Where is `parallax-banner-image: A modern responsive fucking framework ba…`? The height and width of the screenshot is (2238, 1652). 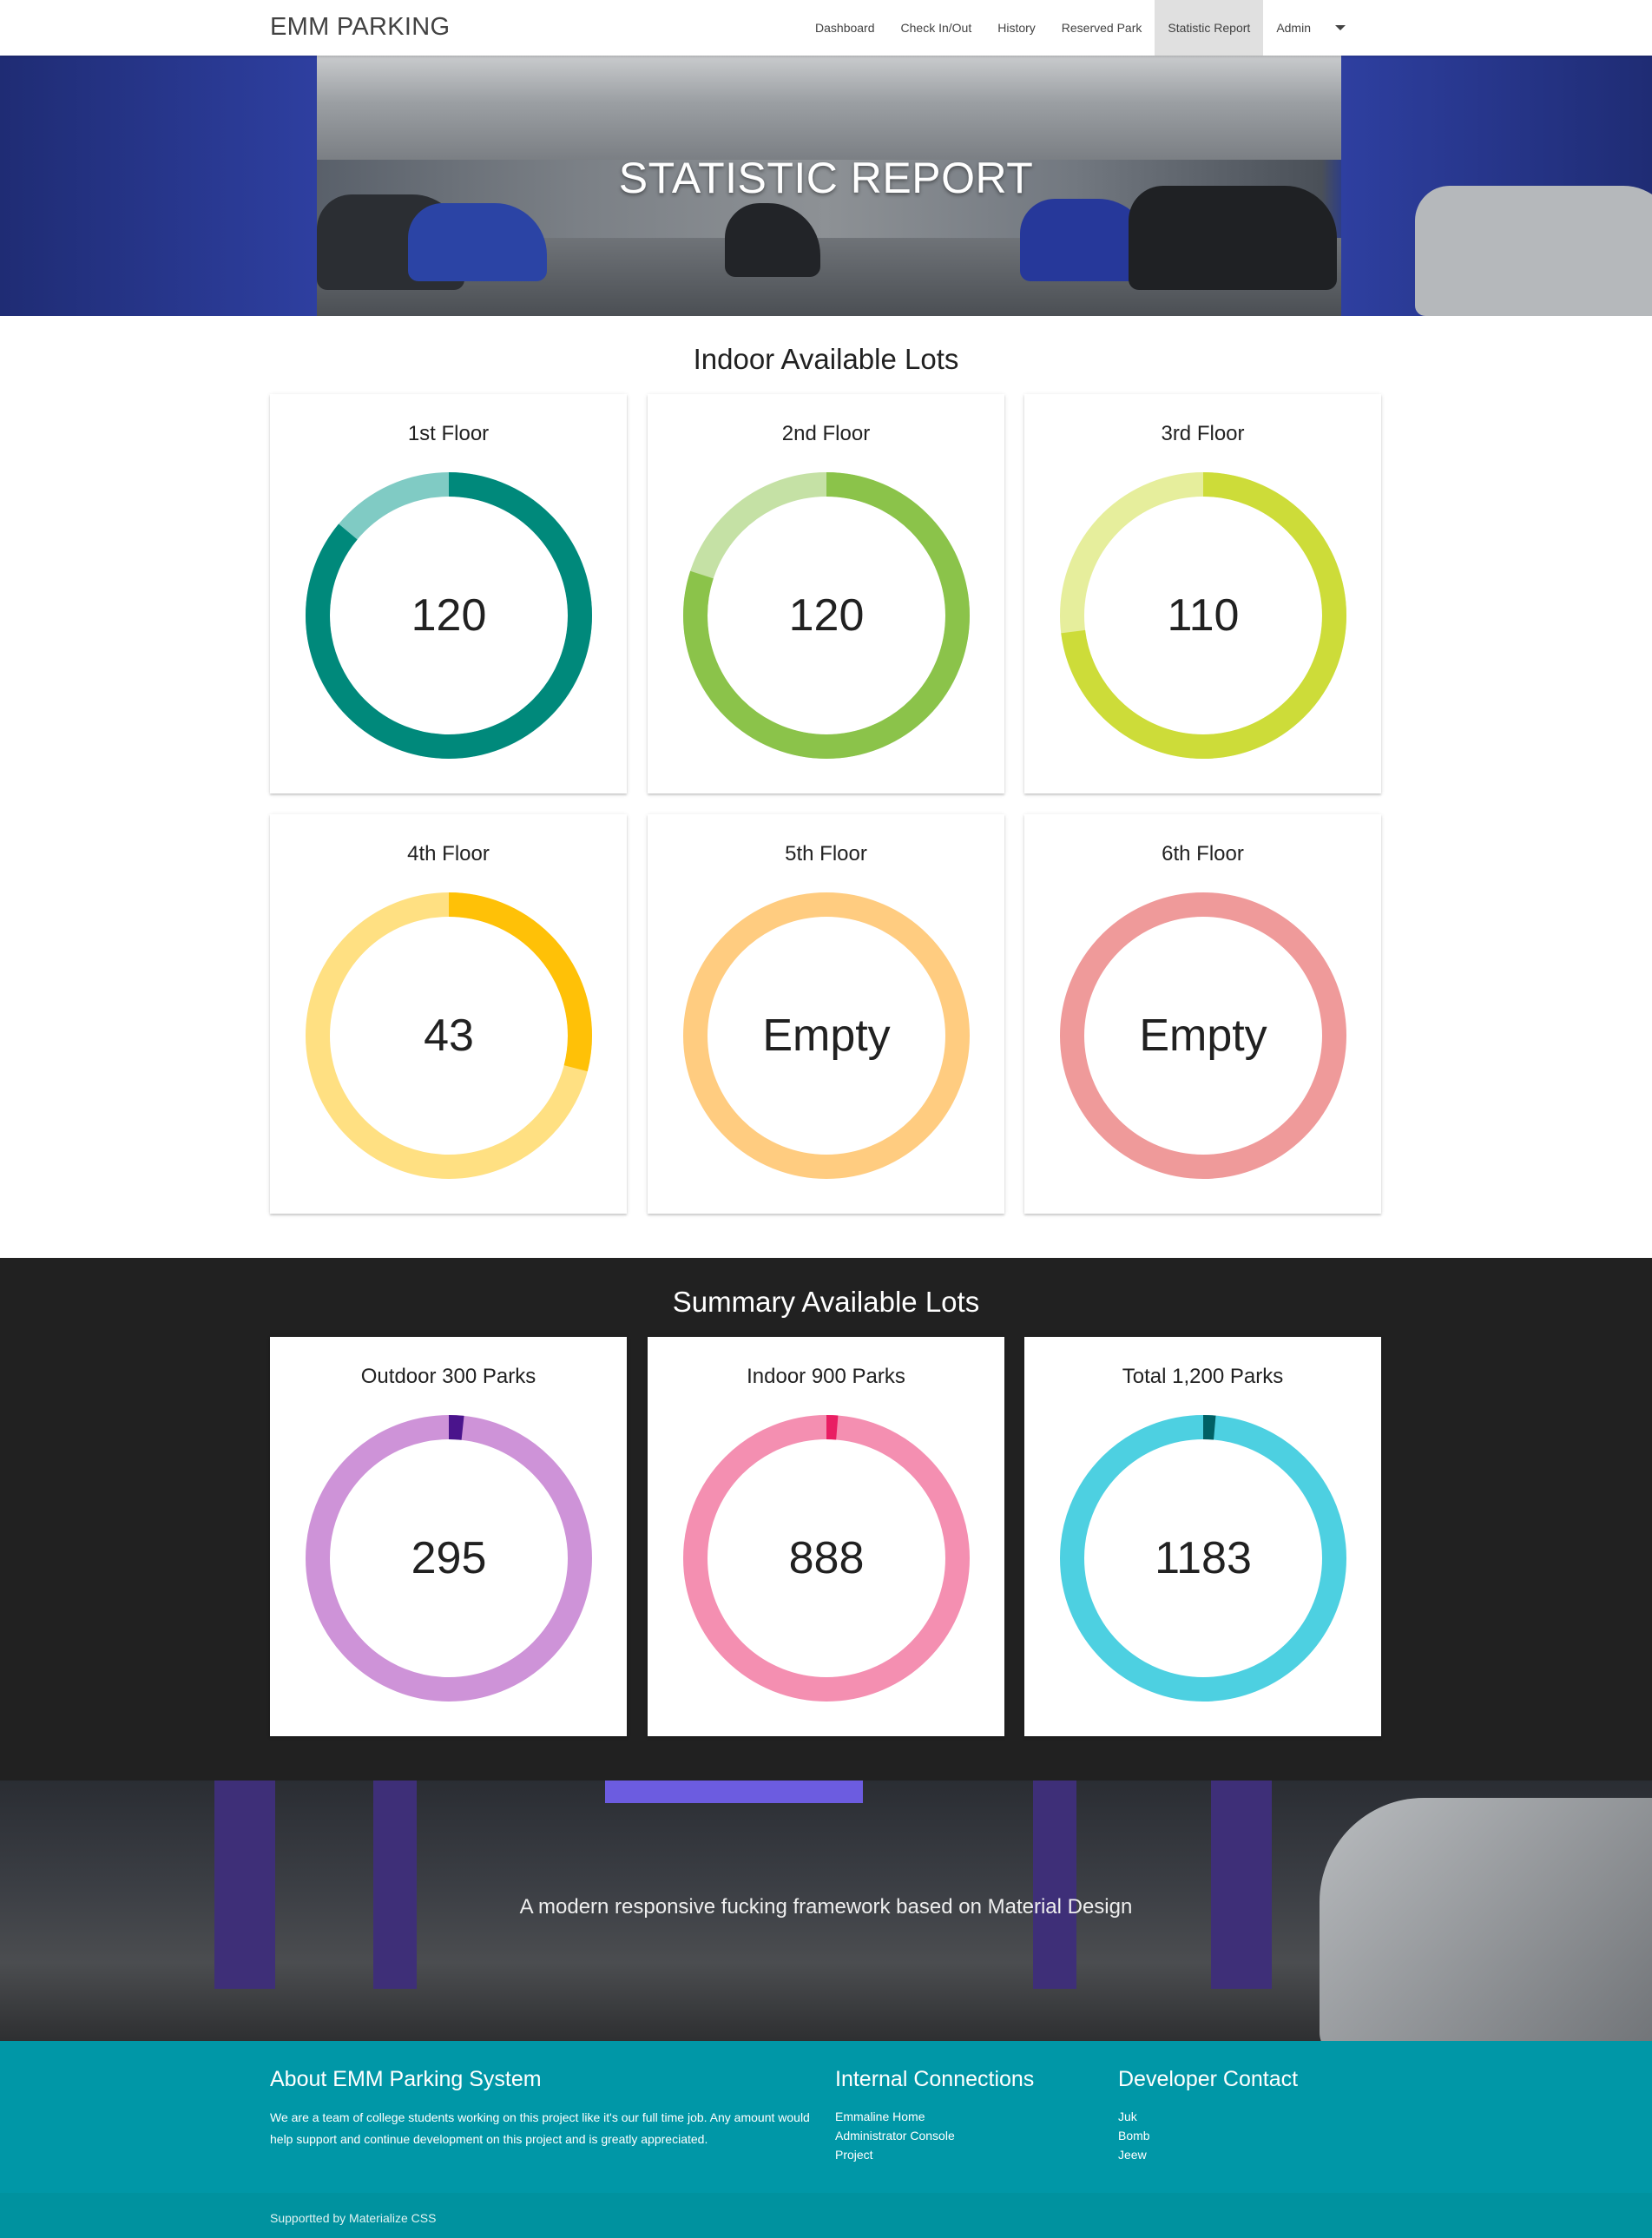
parallax-banner-image: A modern responsive fucking framework ba… is located at coordinates (826, 1911).